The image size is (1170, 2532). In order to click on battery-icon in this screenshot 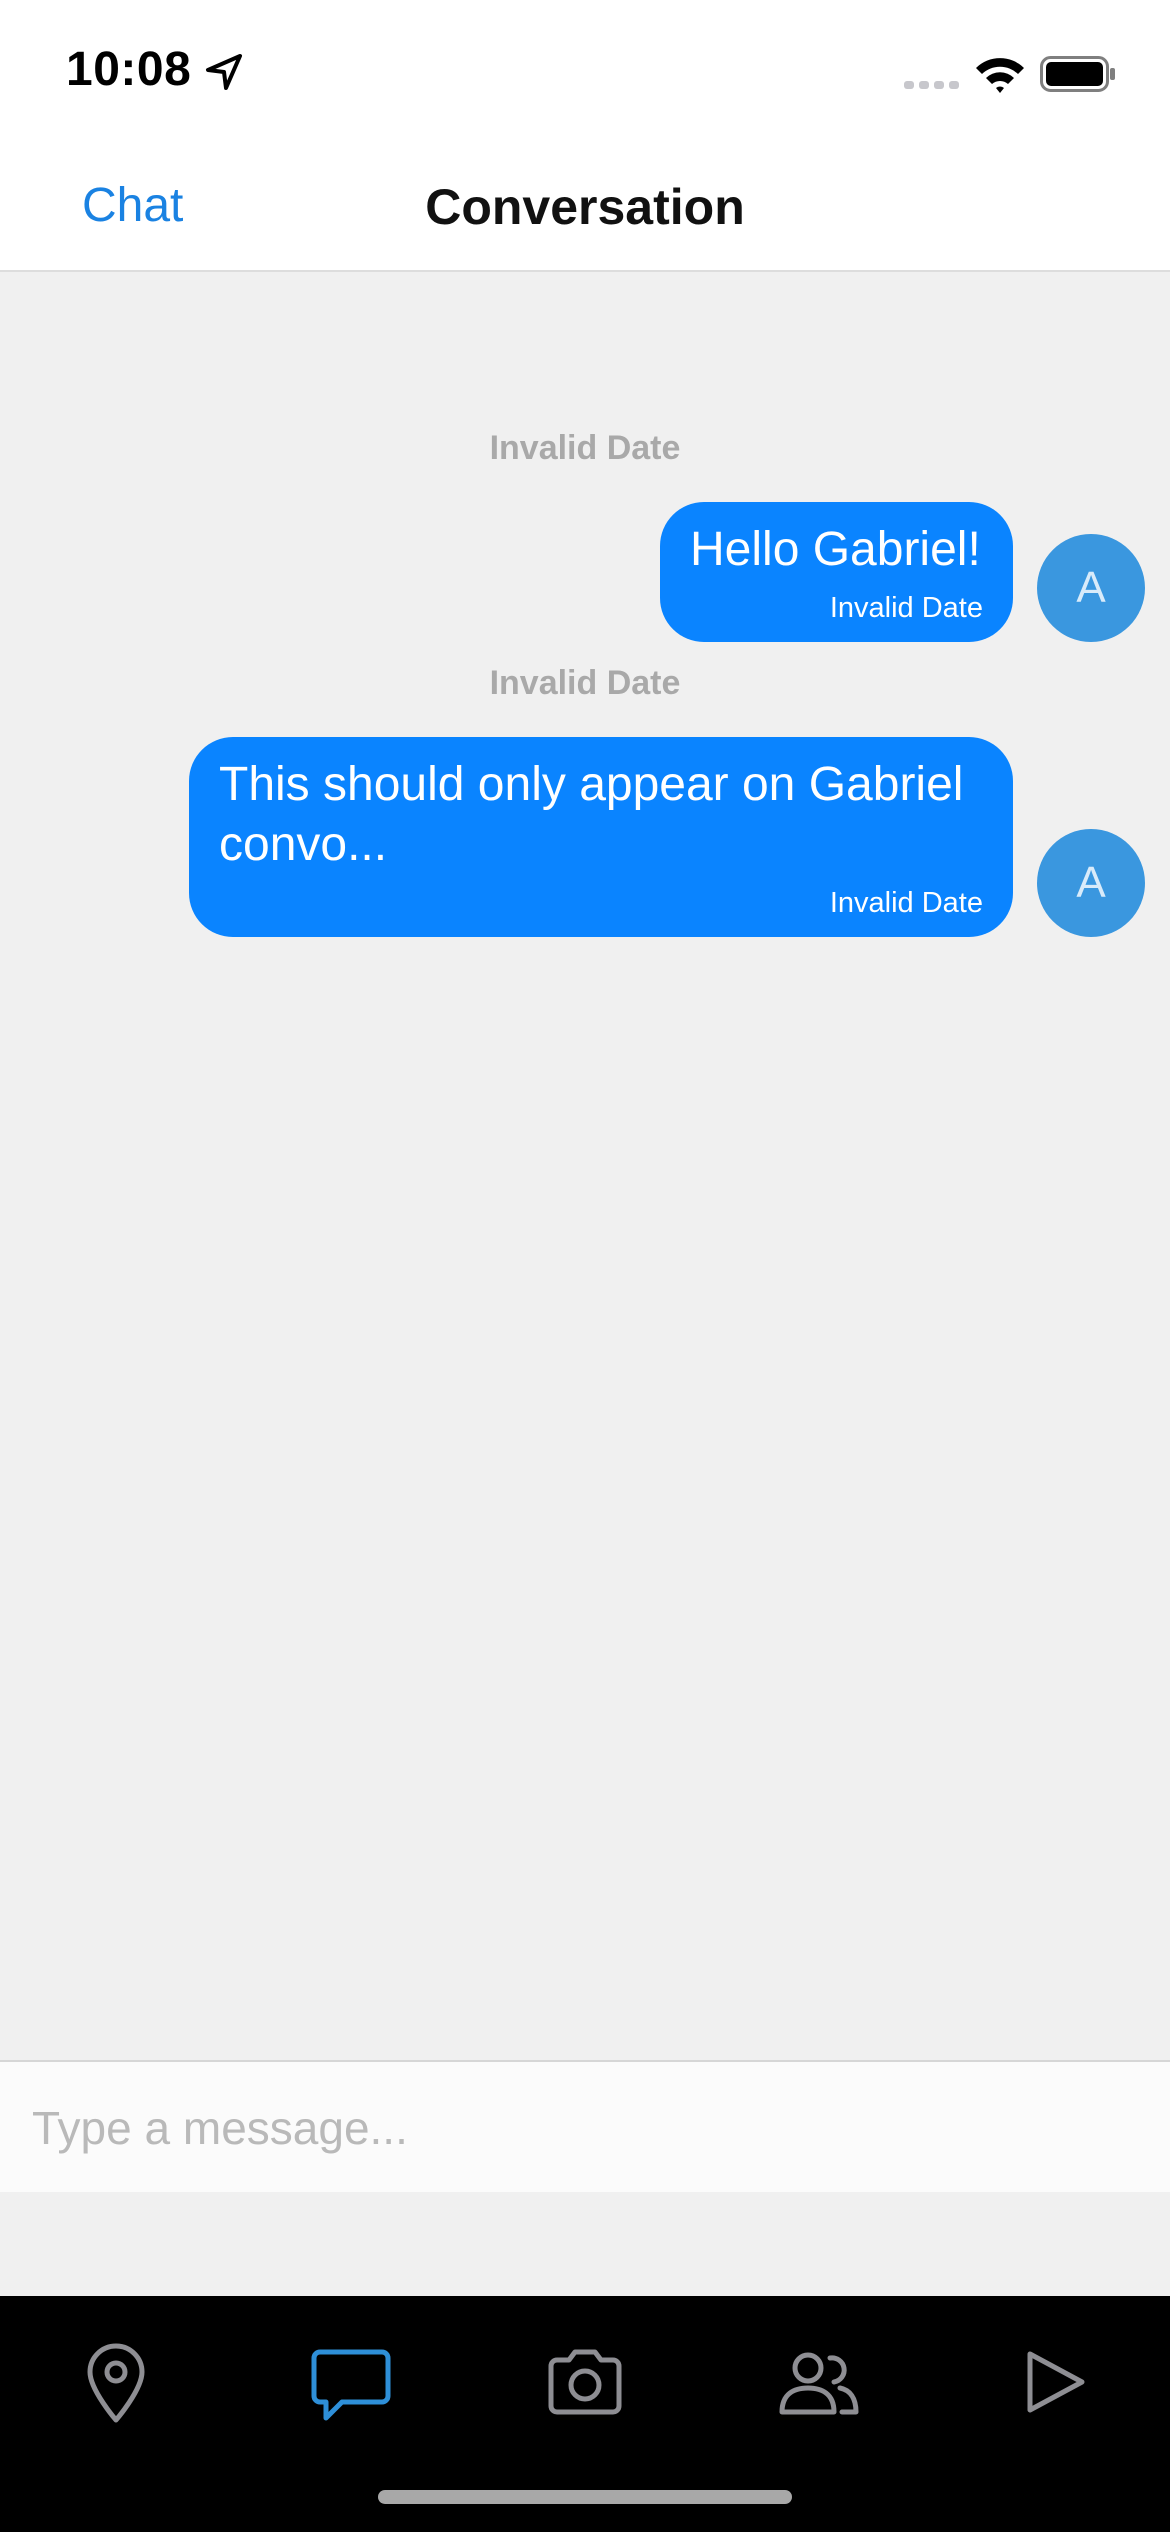, I will do `click(1077, 74)`.